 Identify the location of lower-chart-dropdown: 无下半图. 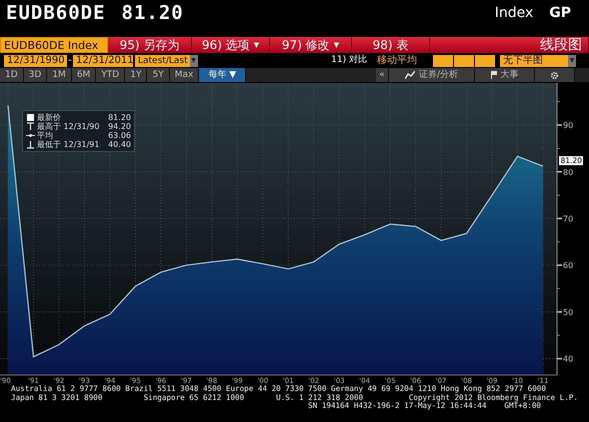
(534, 60).